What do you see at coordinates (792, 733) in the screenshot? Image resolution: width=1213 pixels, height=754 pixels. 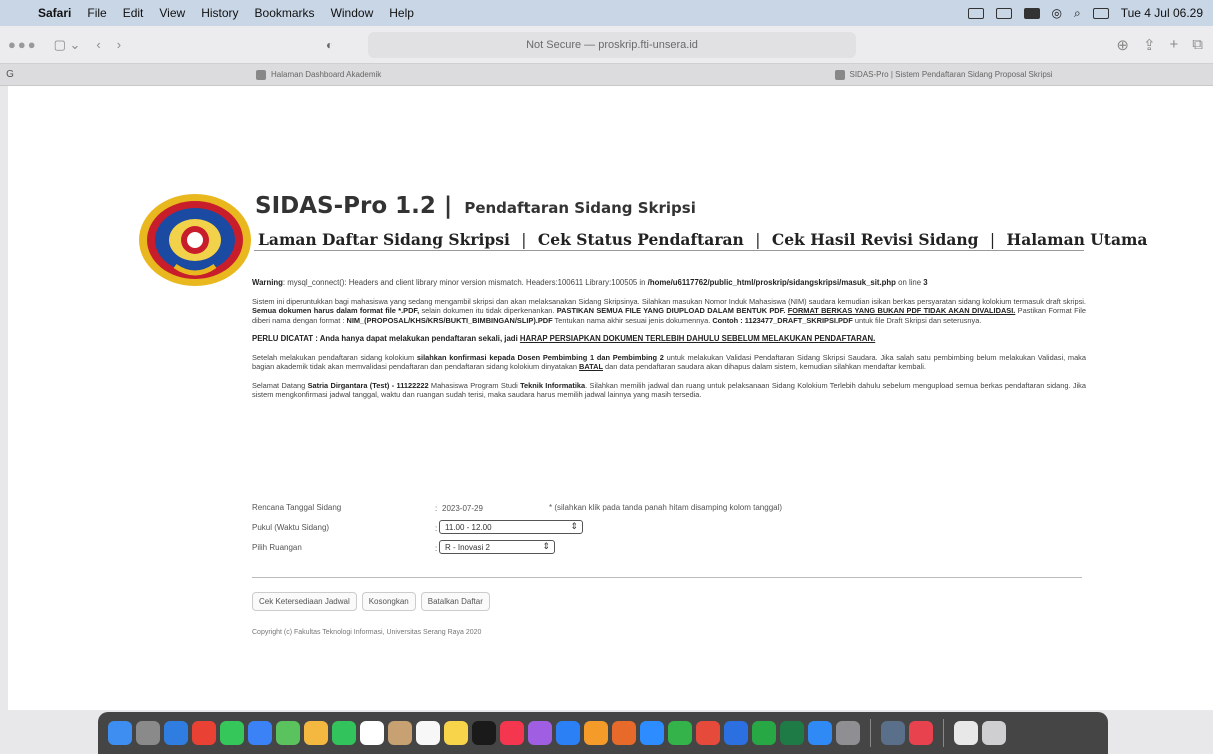 I see `excel-icon` at bounding box center [792, 733].